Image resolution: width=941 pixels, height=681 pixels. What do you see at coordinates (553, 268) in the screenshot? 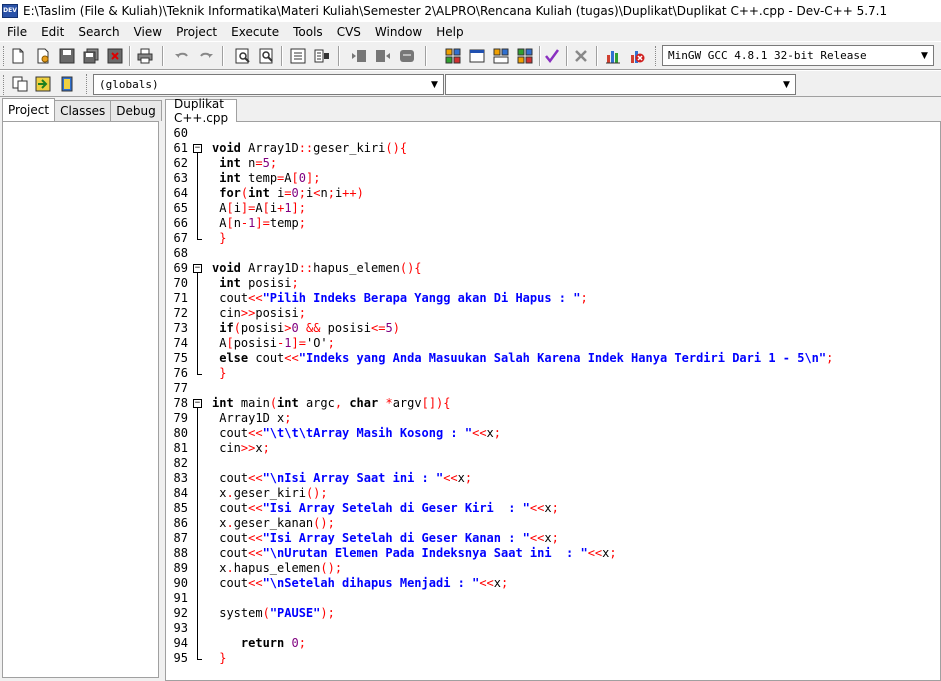
I see `code-line: 69− void Array1D::hapus_elemen(){` at bounding box center [553, 268].